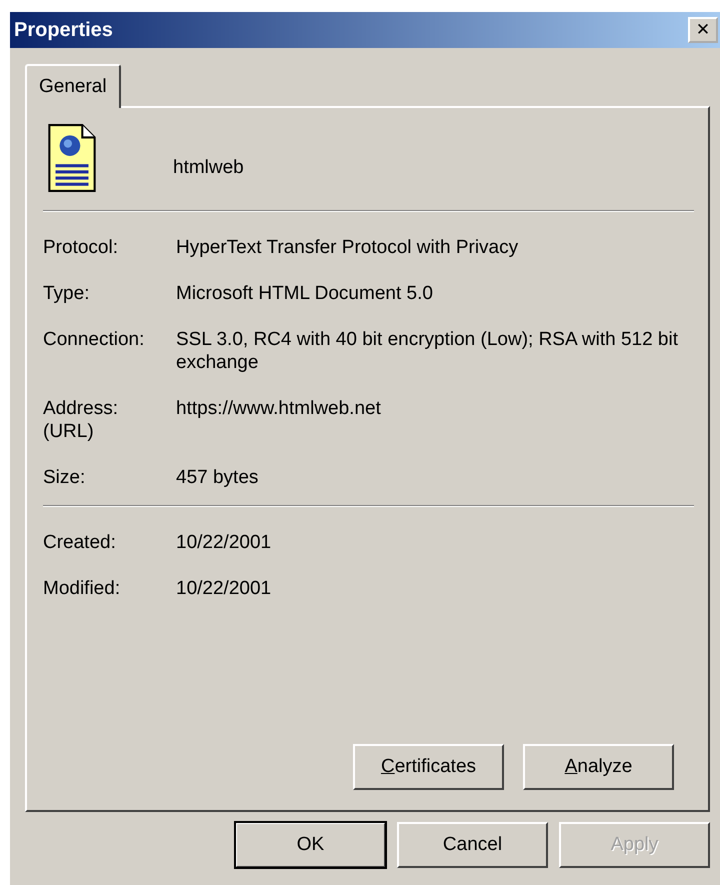 Image resolution: width=720 pixels, height=885 pixels. Describe the element at coordinates (81, 247) in the screenshot. I see `field-label: Protocol:` at that location.